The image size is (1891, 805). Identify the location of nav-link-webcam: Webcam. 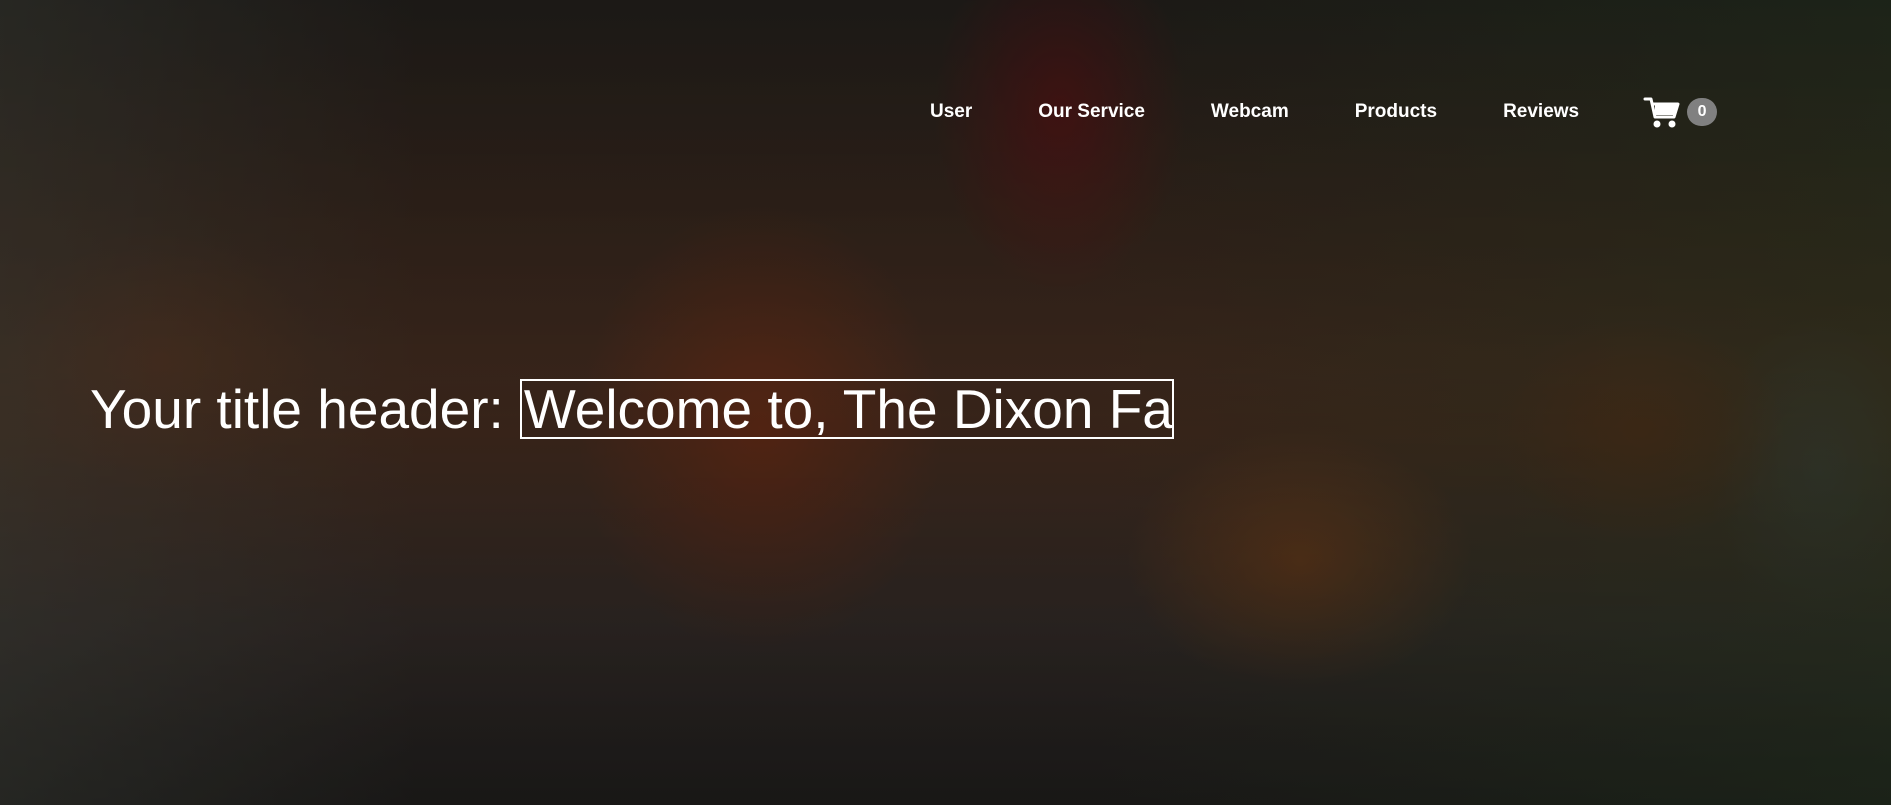
(1250, 112).